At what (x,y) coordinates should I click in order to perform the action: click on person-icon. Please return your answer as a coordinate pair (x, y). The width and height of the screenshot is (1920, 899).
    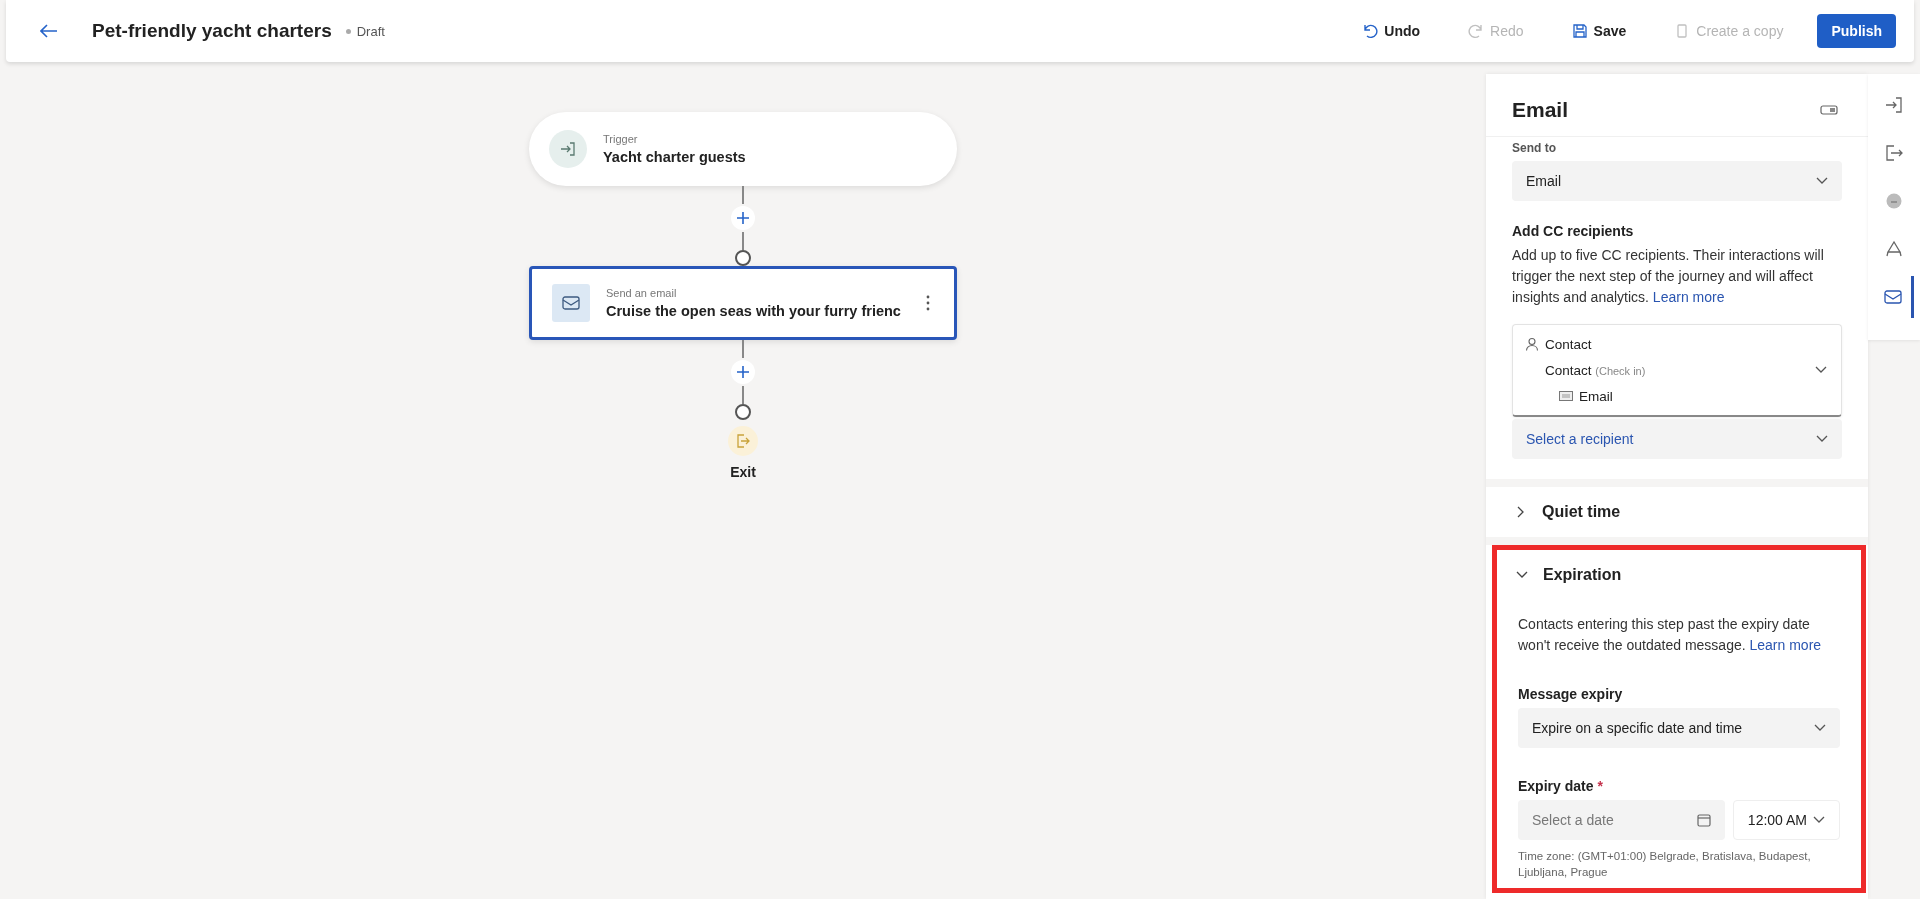
    Looking at the image, I should click on (1532, 344).